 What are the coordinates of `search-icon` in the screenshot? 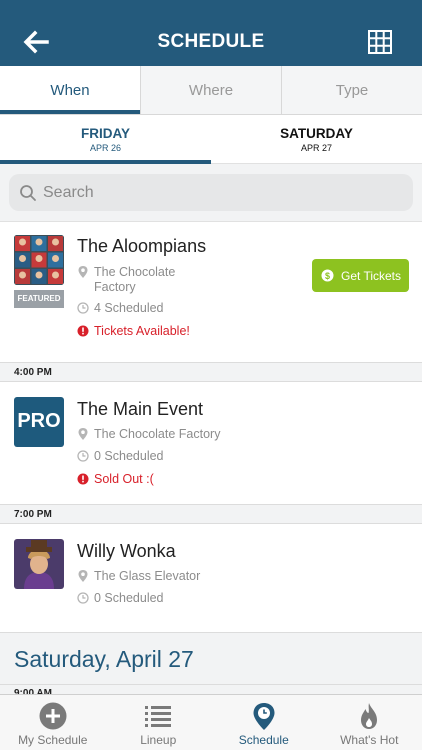 It's located at (28, 193).